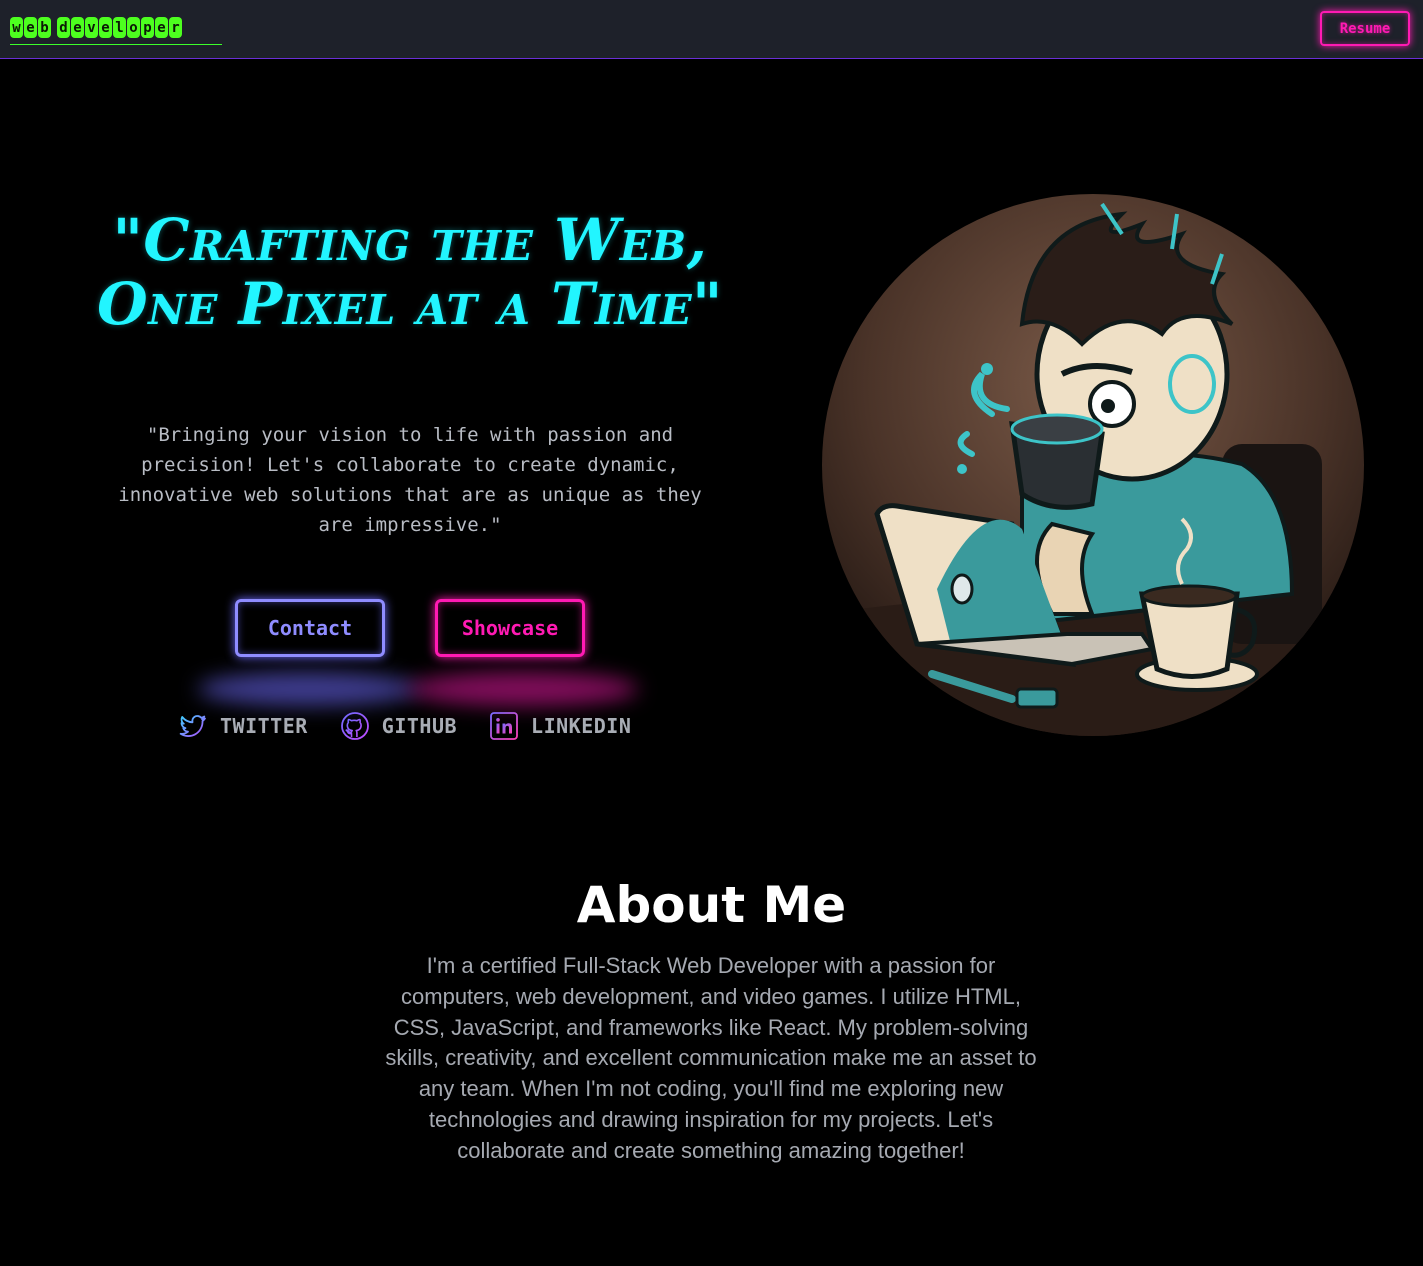 The height and width of the screenshot is (1266, 1423). What do you see at coordinates (133, 27) in the screenshot?
I see `brand-logo-letter: o` at bounding box center [133, 27].